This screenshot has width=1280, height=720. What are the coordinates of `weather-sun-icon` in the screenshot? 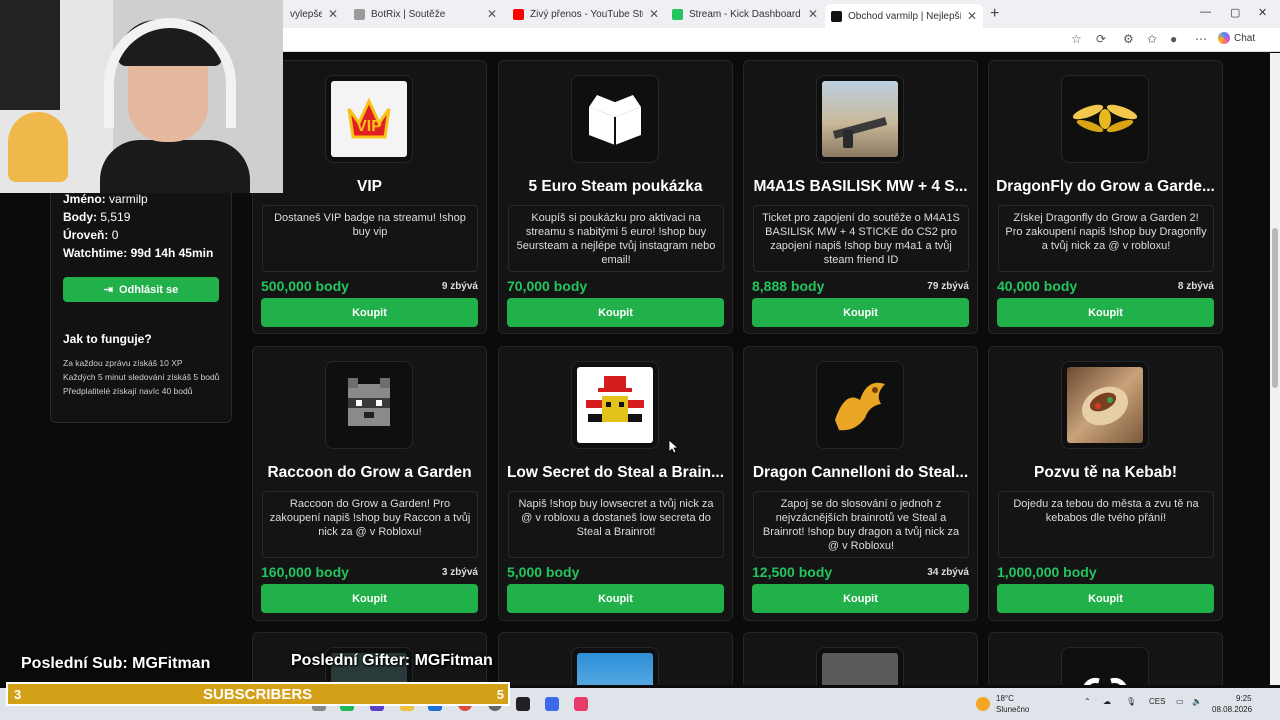 It's located at (983, 704).